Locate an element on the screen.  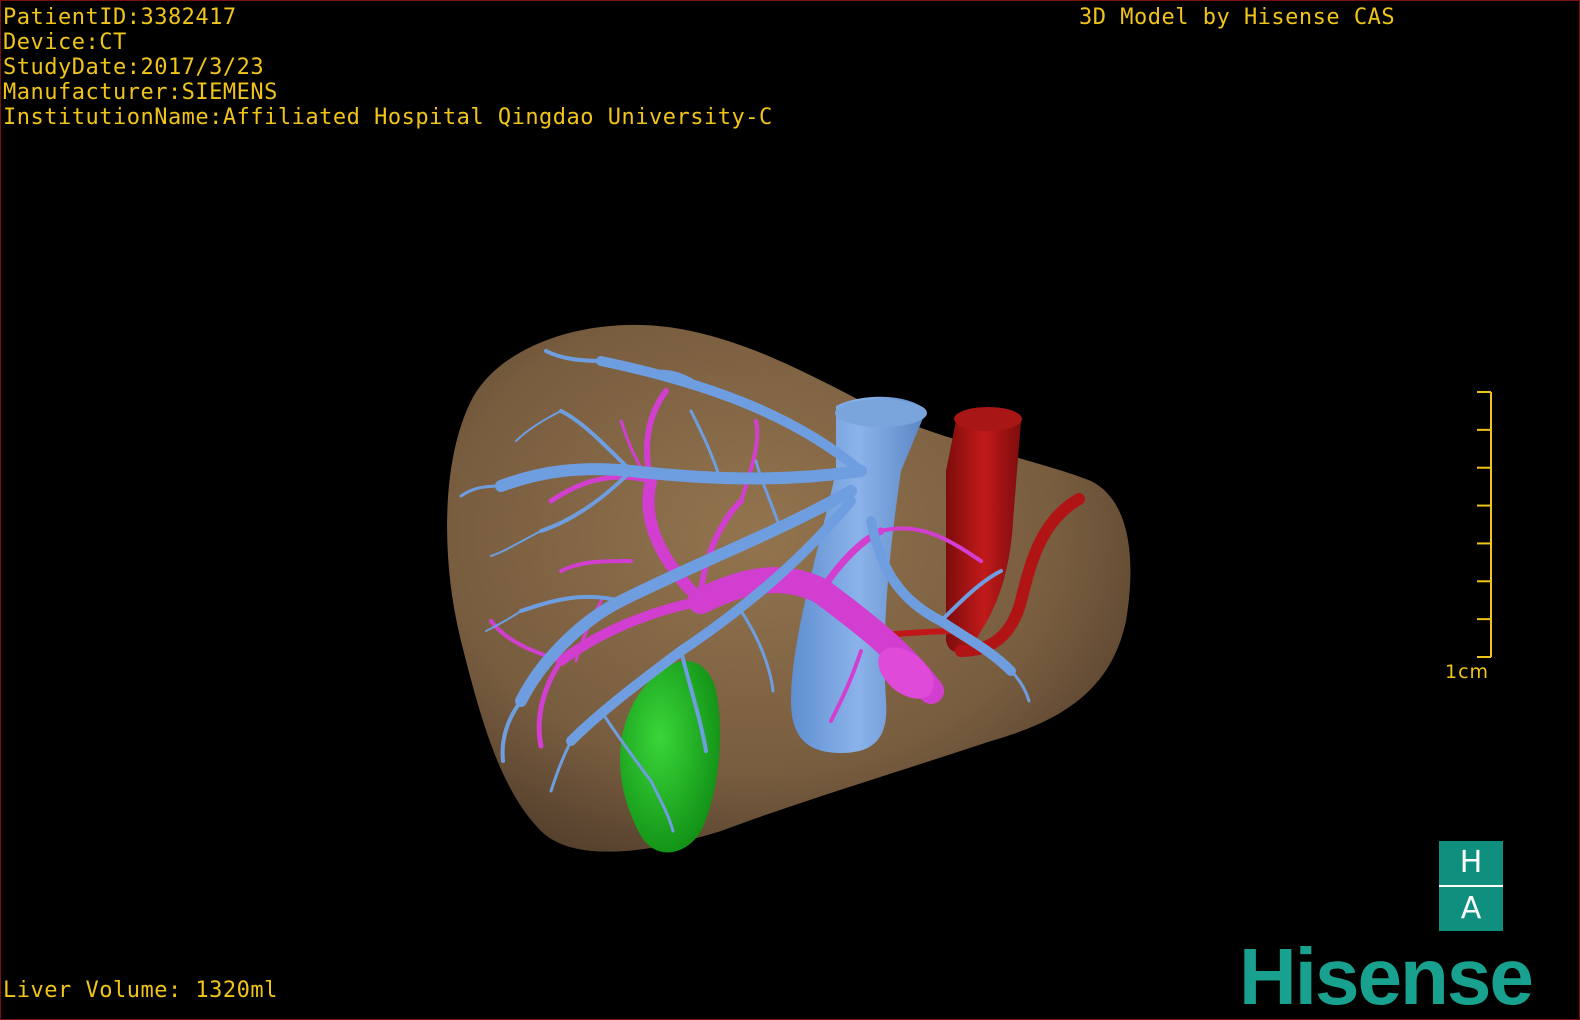
ivc-top is located at coordinates (881, 413).